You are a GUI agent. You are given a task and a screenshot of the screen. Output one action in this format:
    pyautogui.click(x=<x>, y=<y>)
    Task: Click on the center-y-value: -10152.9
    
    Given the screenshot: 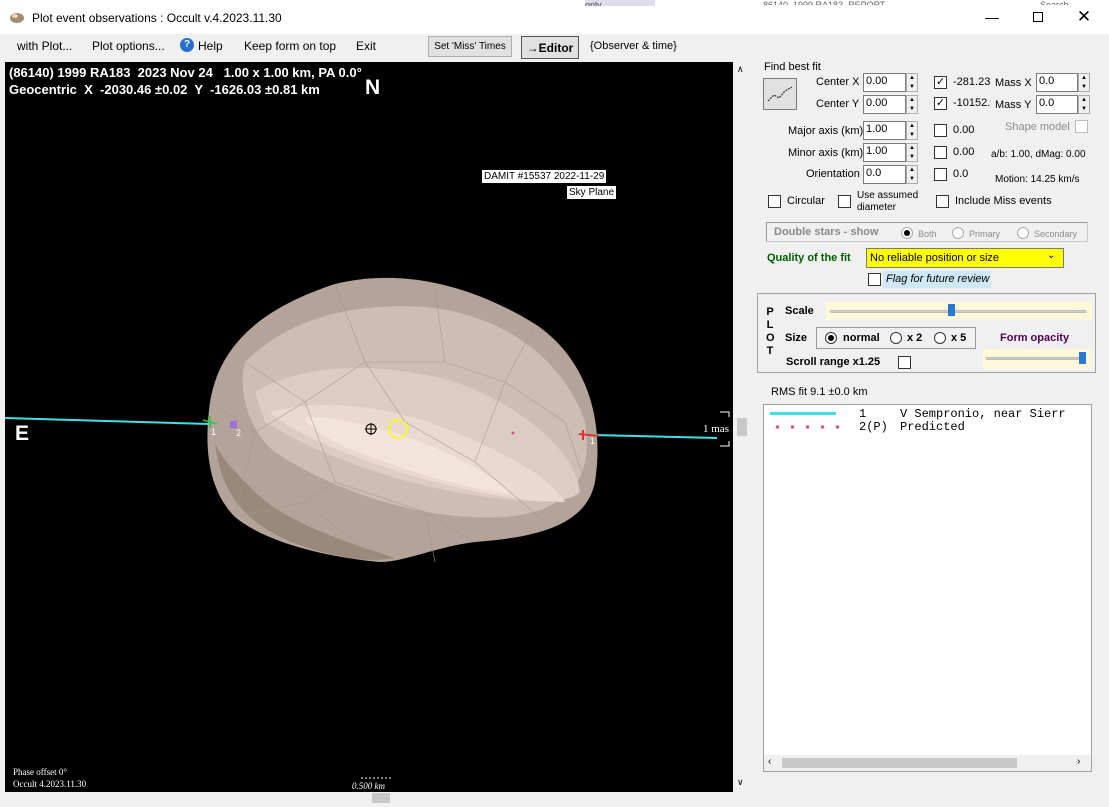 What is the action you would take?
    pyautogui.click(x=972, y=103)
    